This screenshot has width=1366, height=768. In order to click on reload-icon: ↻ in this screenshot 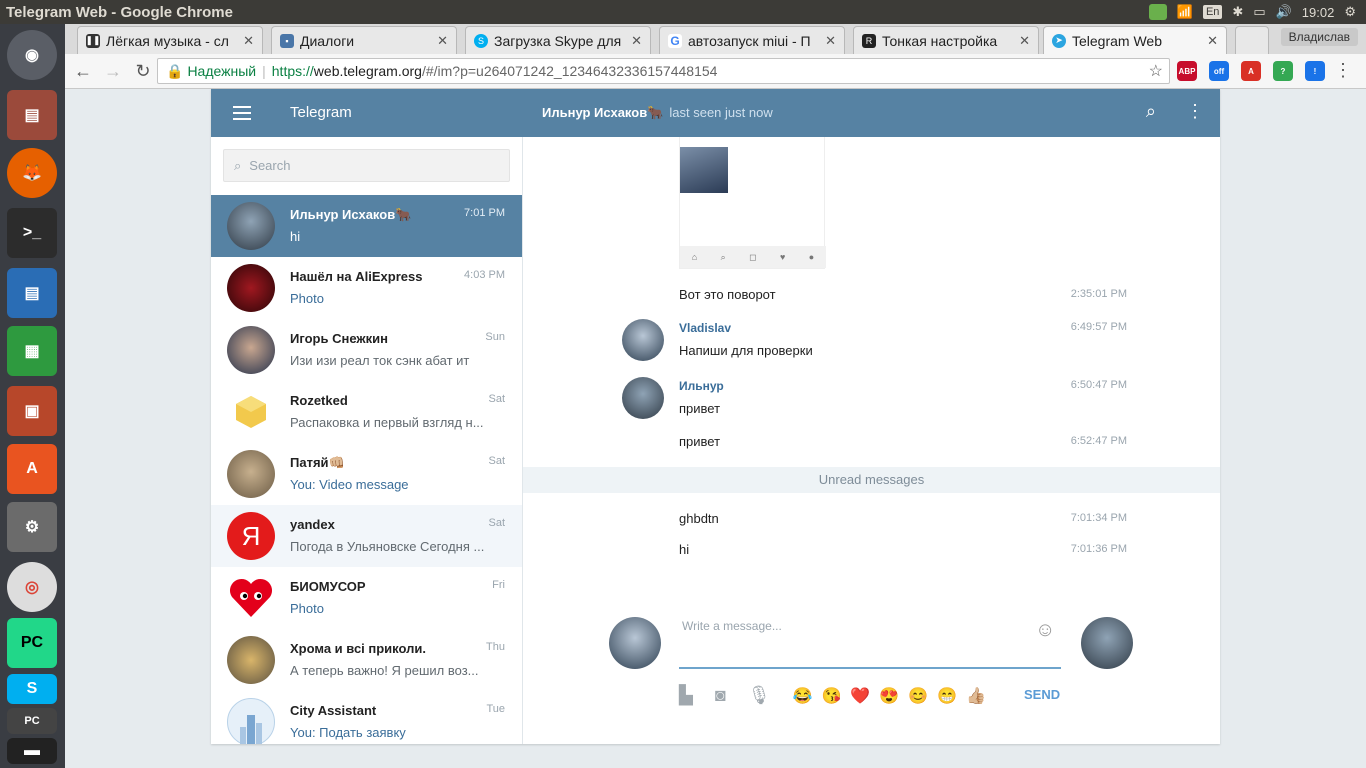, I will do `click(143, 71)`.